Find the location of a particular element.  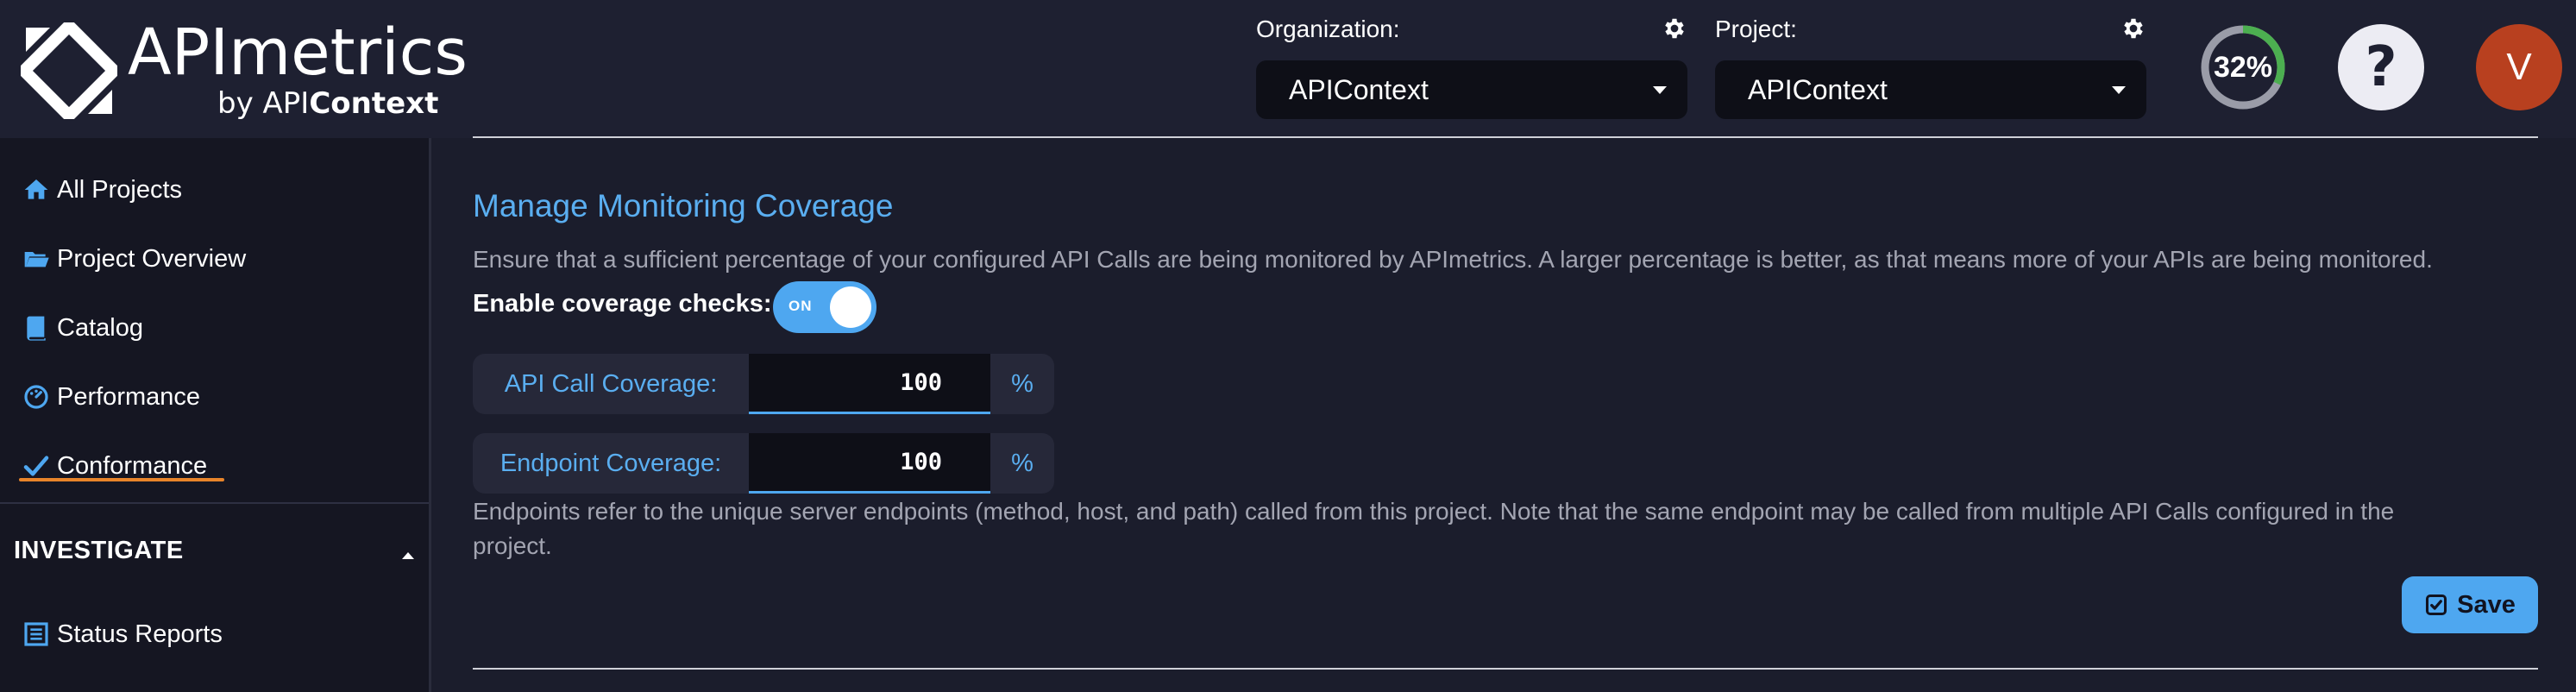

home-icon is located at coordinates (36, 189).